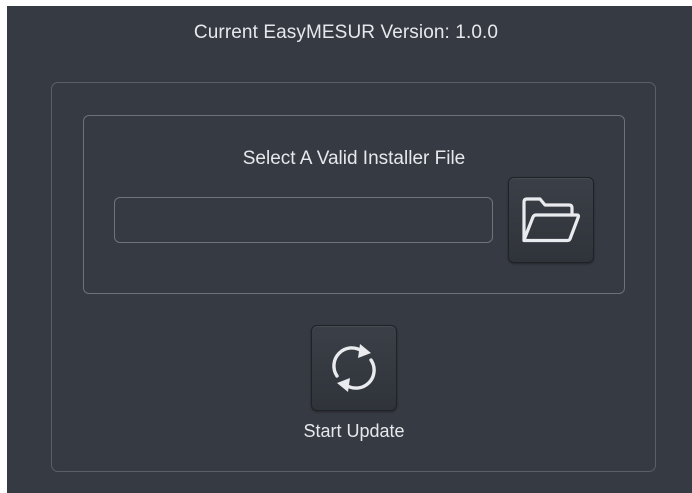  I want to click on browse-file-button, so click(551, 220).